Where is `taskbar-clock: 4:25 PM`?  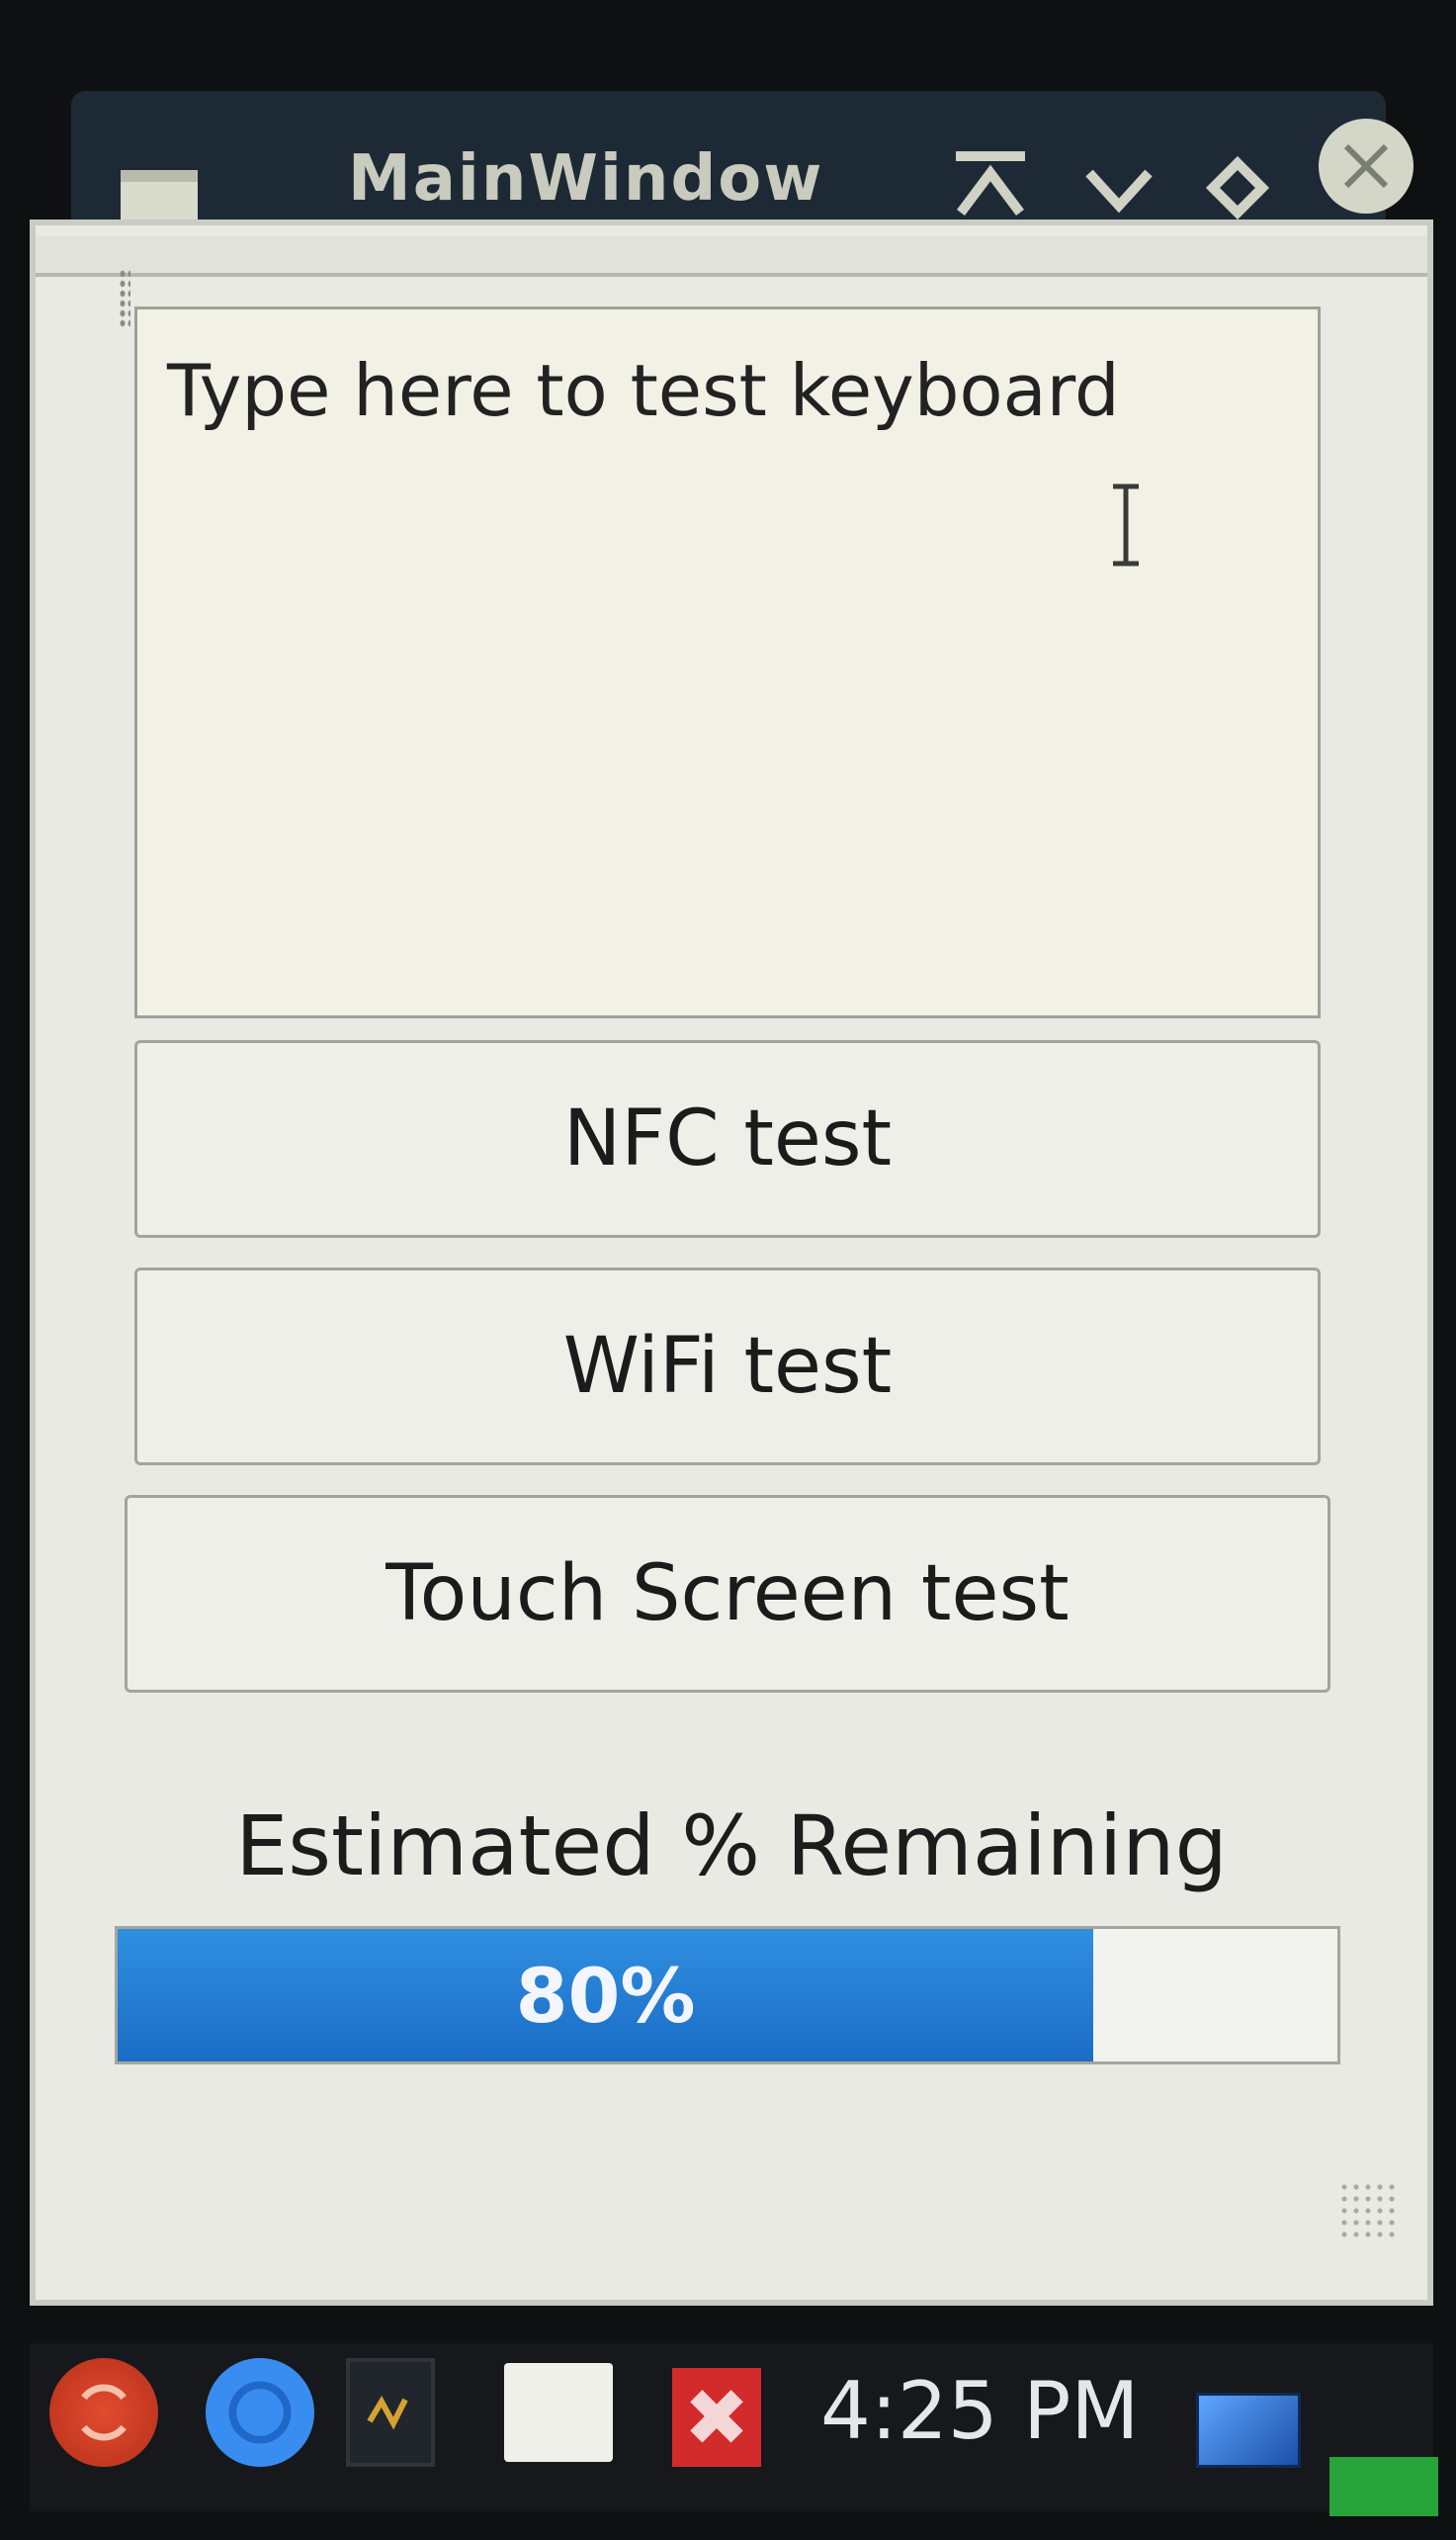
taskbar-clock: 4:25 PM is located at coordinates (980, 2411).